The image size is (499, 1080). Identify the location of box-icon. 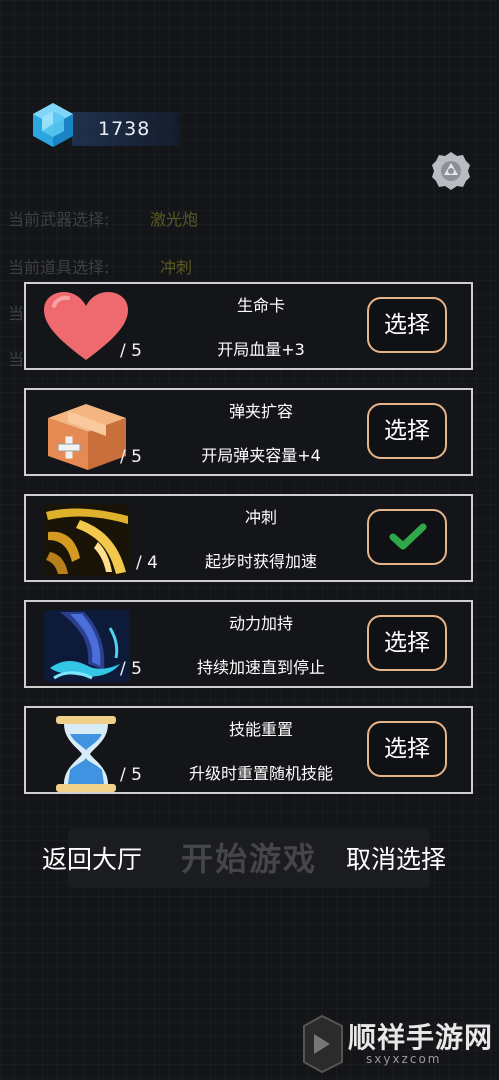
(86, 433).